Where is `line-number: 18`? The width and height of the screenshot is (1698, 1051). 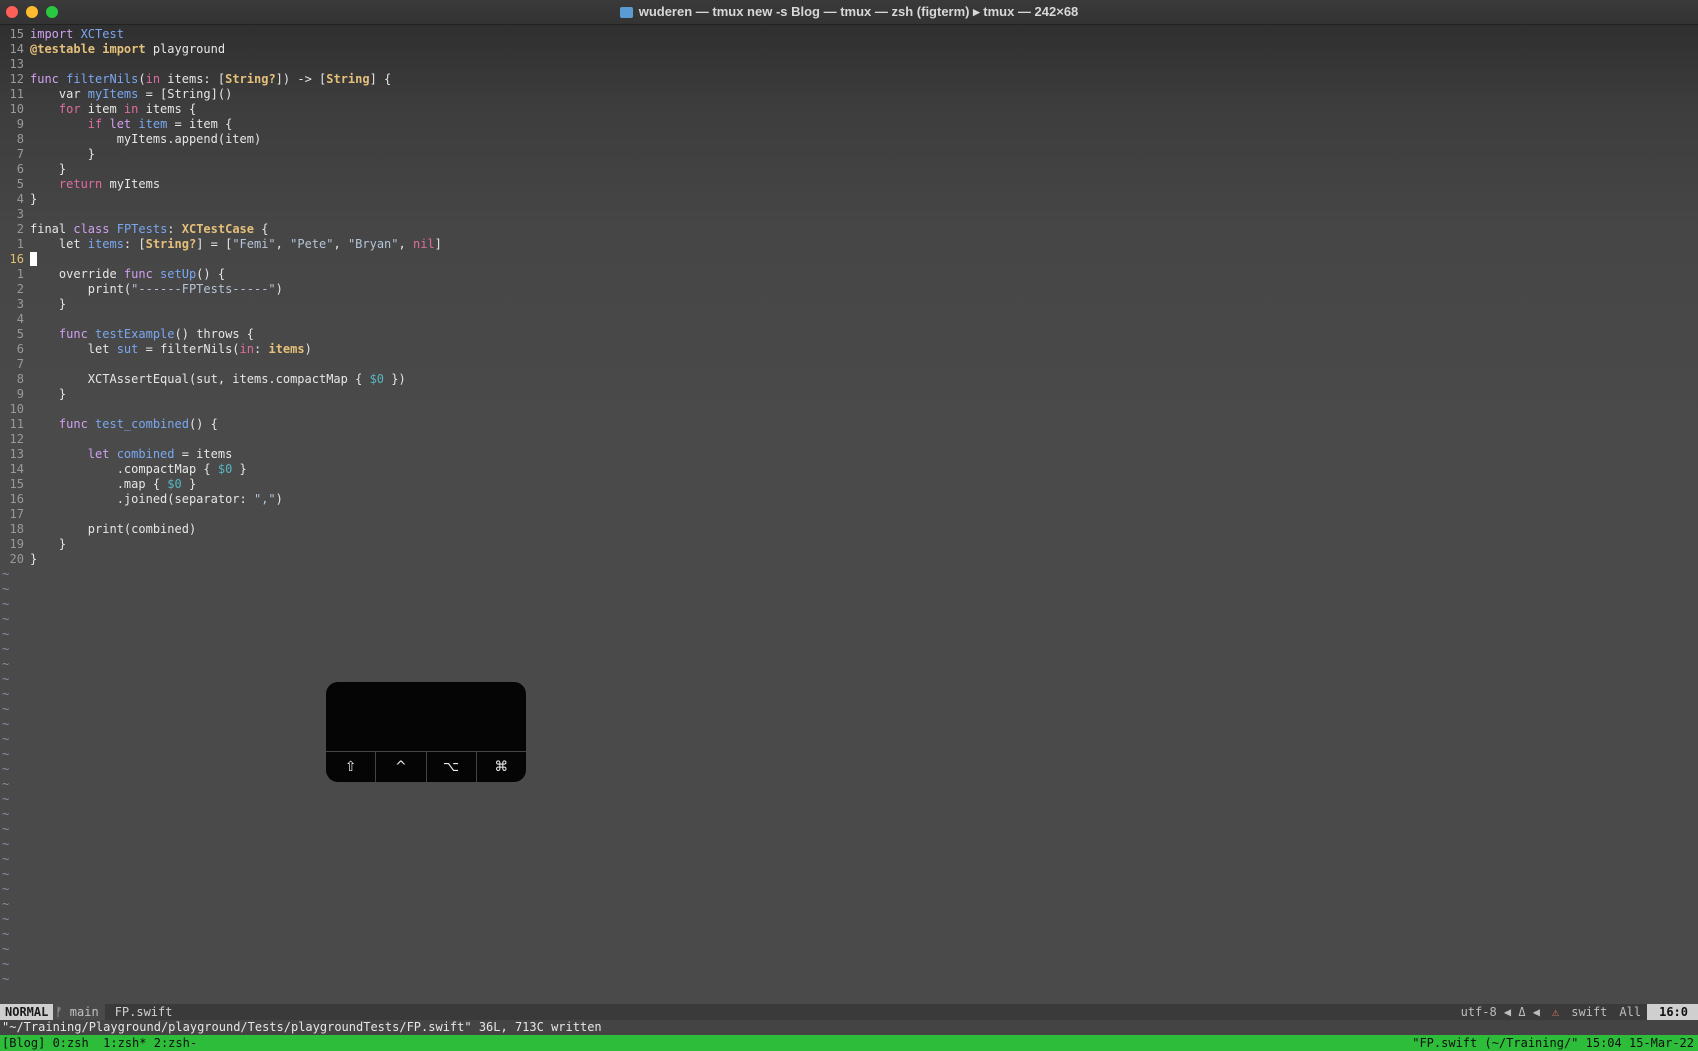 line-number: 18 is located at coordinates (16, 529).